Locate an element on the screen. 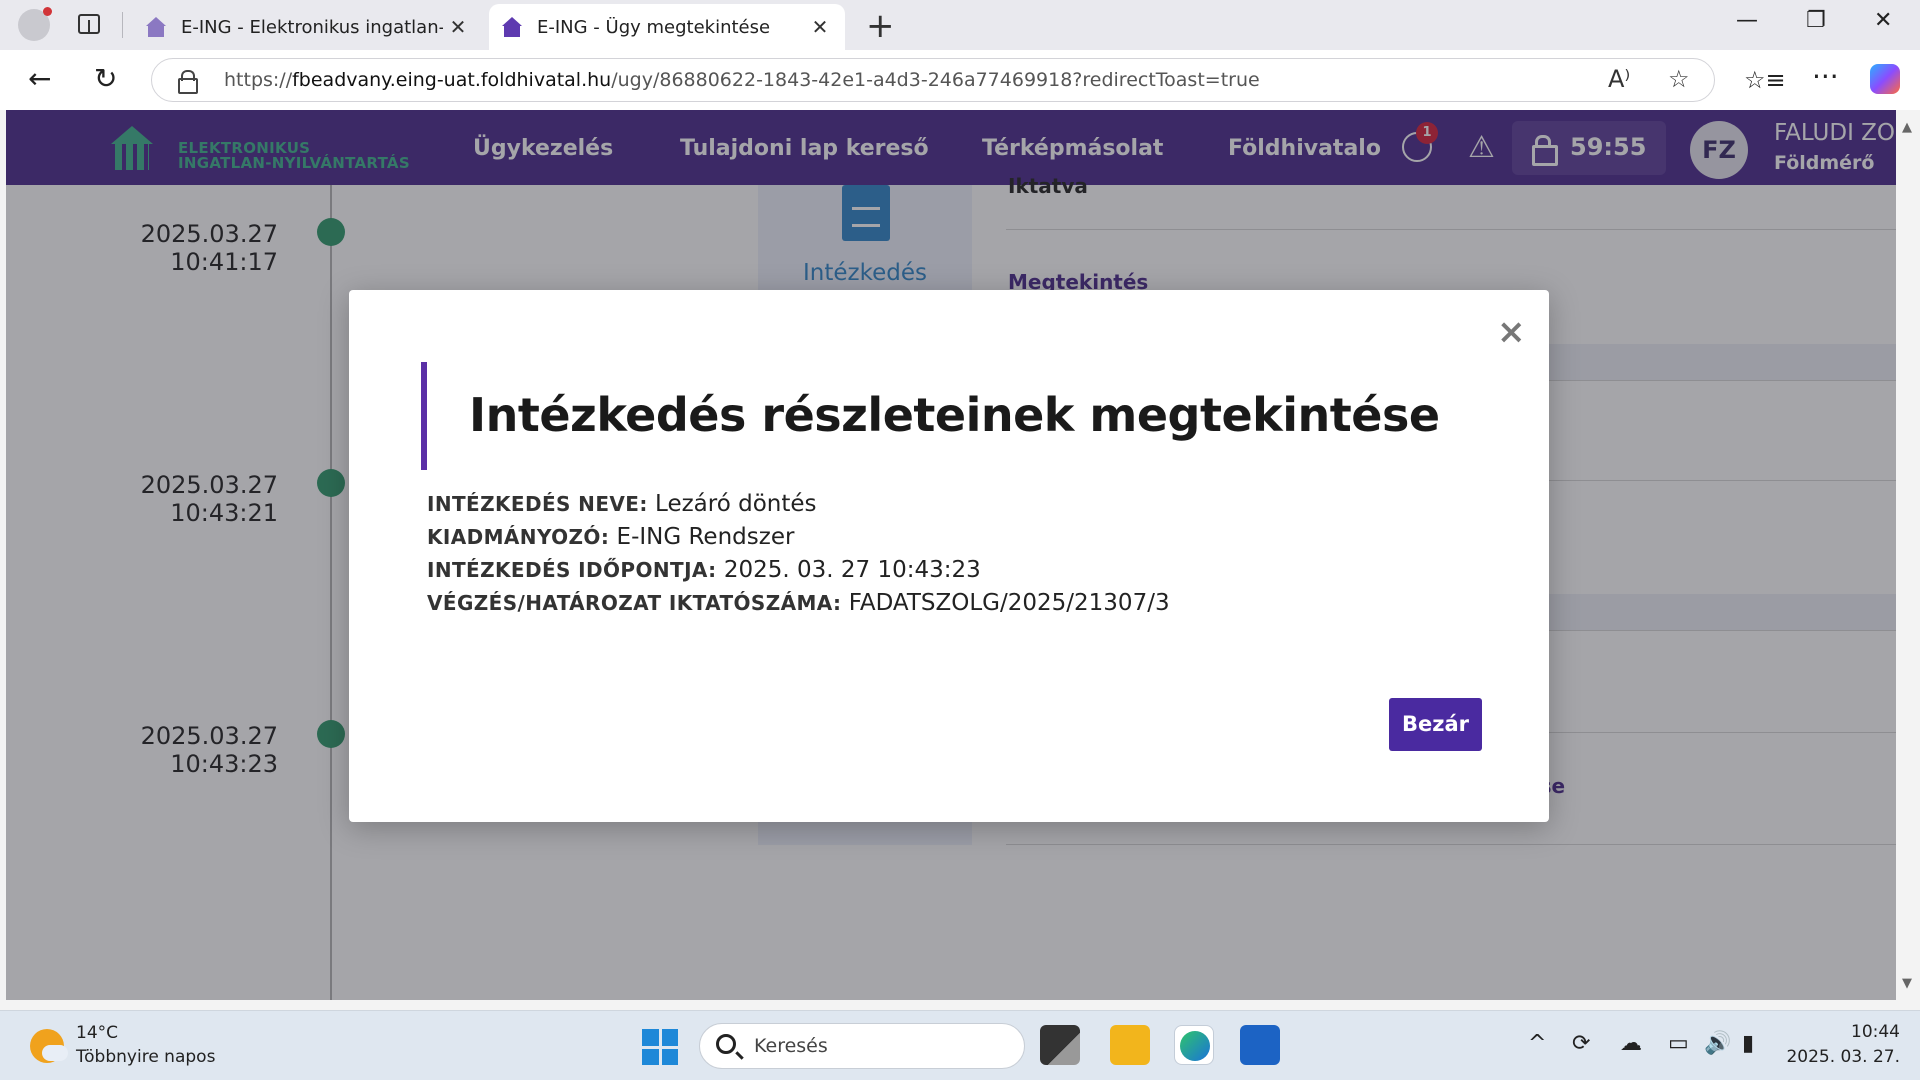  browser-tab-eing-home: E-ING - Elektronikus ingatlan-nyil ✕ is located at coordinates (308, 27).